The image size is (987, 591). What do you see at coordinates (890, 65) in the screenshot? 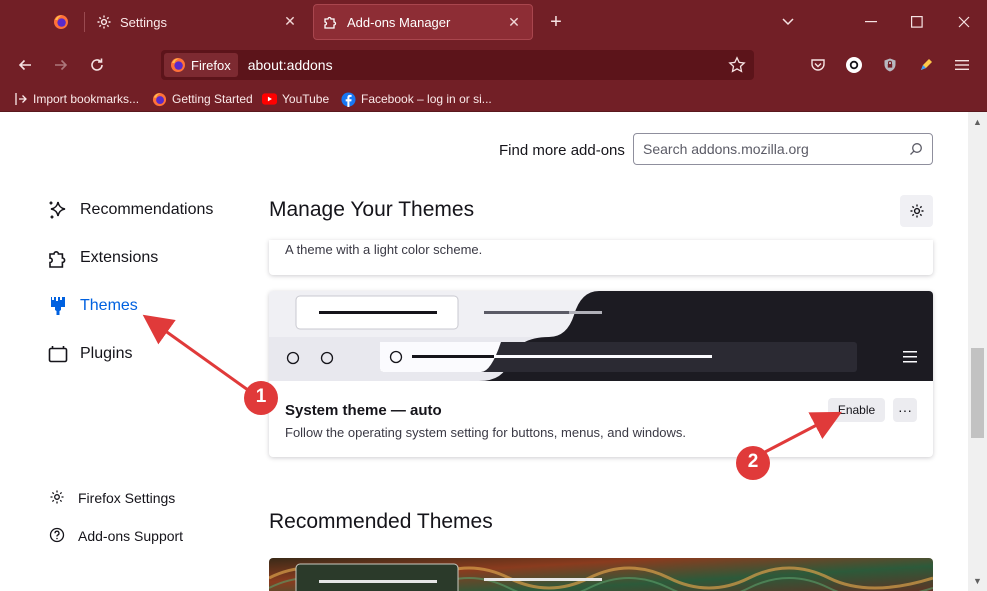
I see `shield-extension-icon` at bounding box center [890, 65].